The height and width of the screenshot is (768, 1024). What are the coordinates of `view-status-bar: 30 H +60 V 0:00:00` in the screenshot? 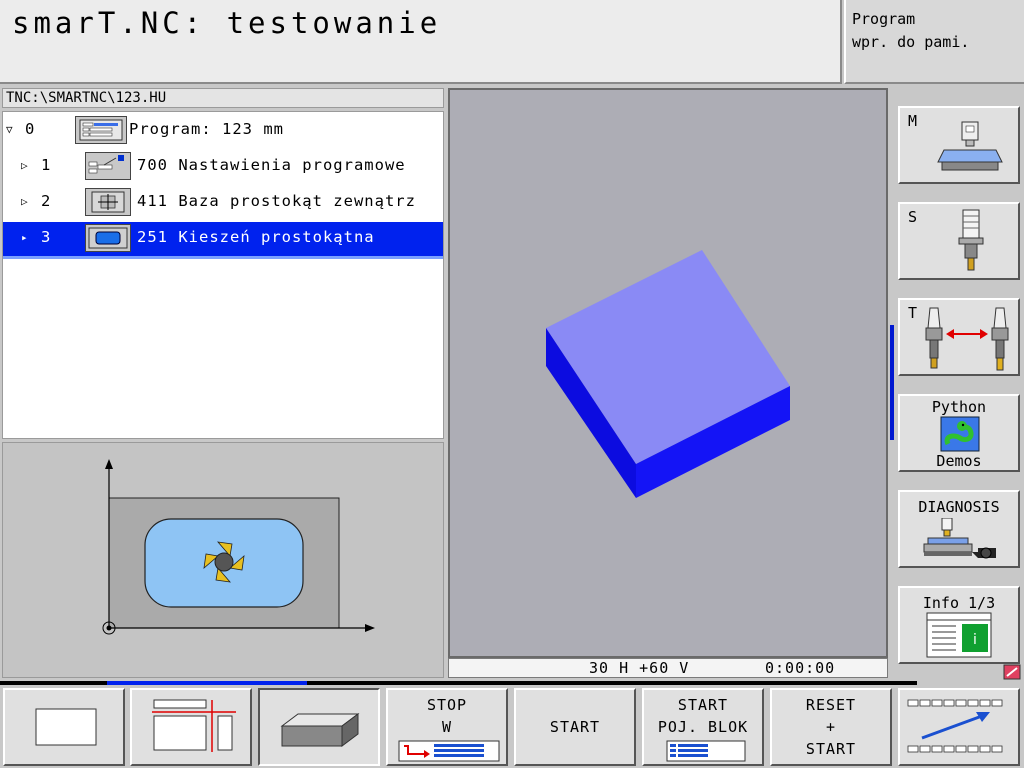 It's located at (668, 668).